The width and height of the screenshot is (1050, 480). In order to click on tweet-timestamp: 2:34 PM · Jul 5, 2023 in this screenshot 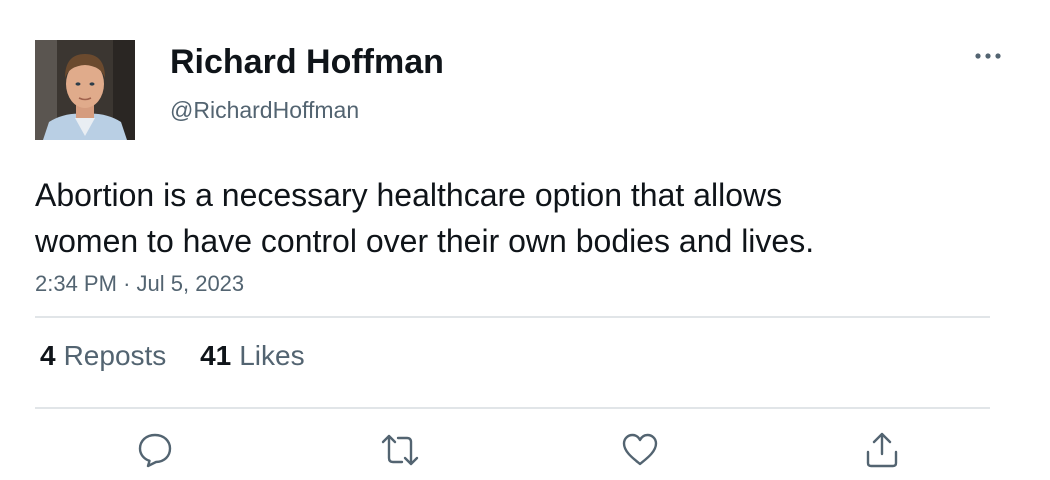, I will do `click(139, 284)`.